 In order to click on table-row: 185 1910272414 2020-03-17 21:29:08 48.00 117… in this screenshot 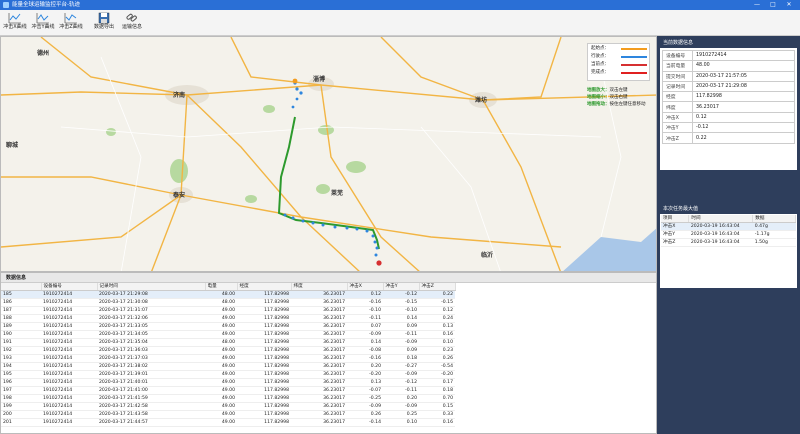, I will do `click(228, 294)`.